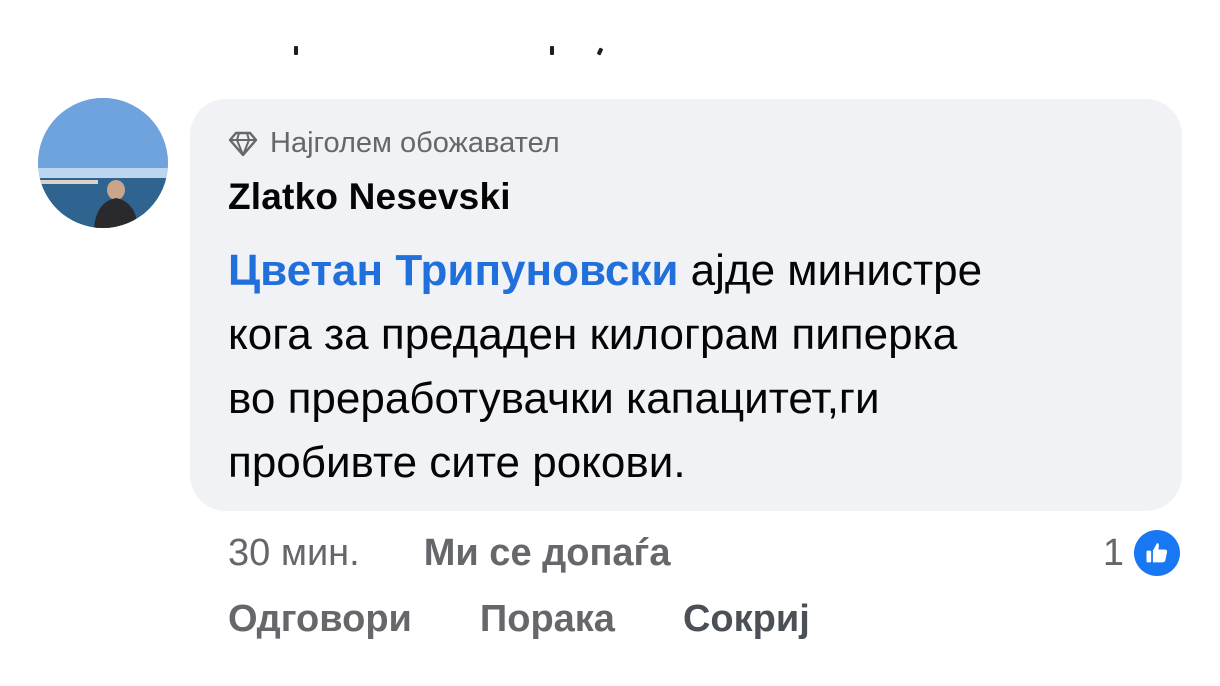  I want to click on comment-text-line-4: пробивте сите рокови., so click(457, 462).